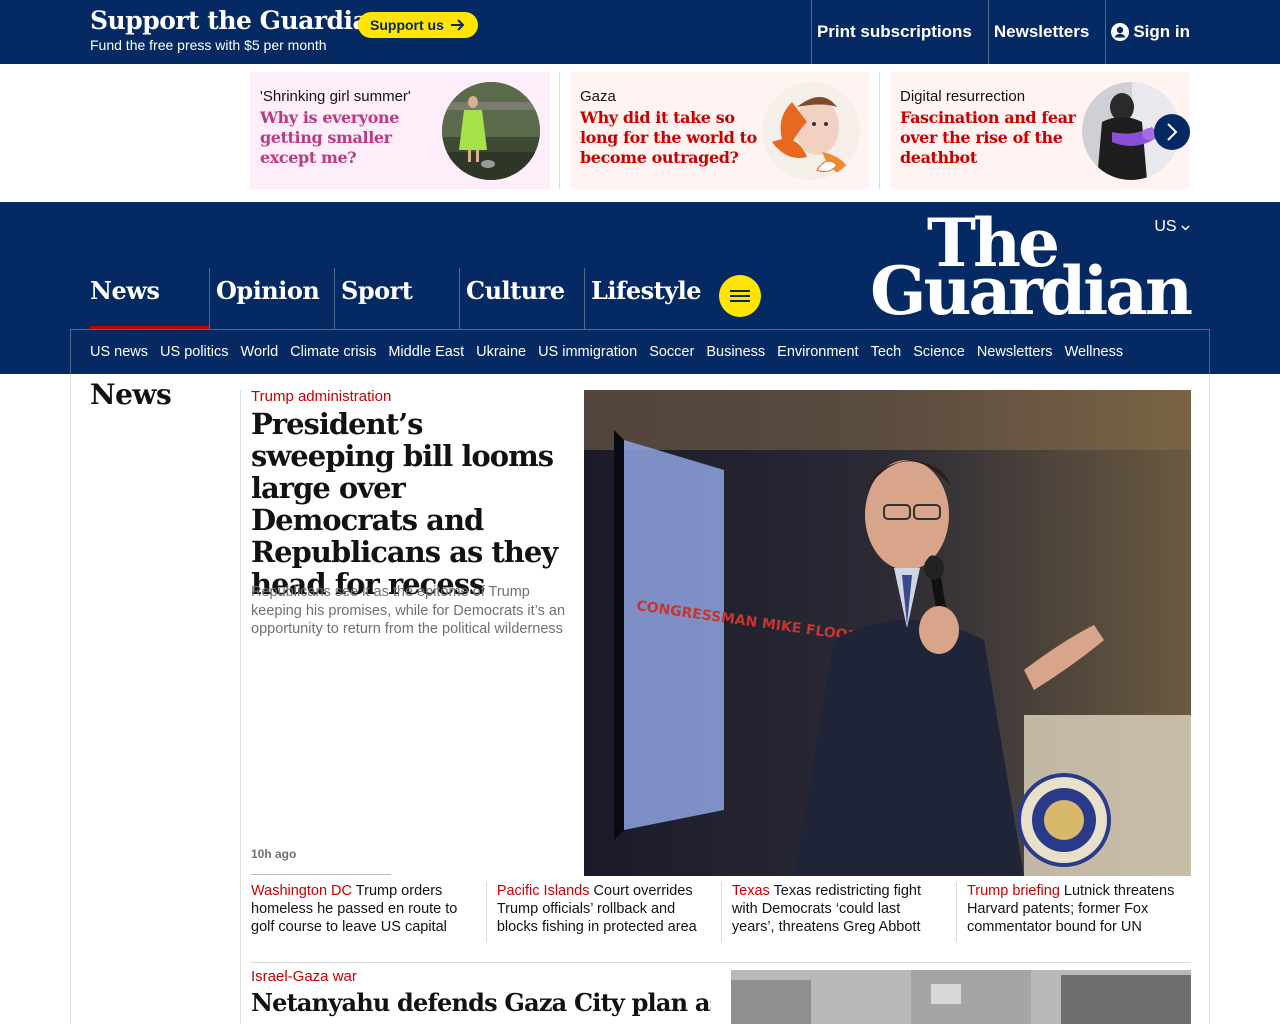  I want to click on arrow-right-icon, so click(457, 25).